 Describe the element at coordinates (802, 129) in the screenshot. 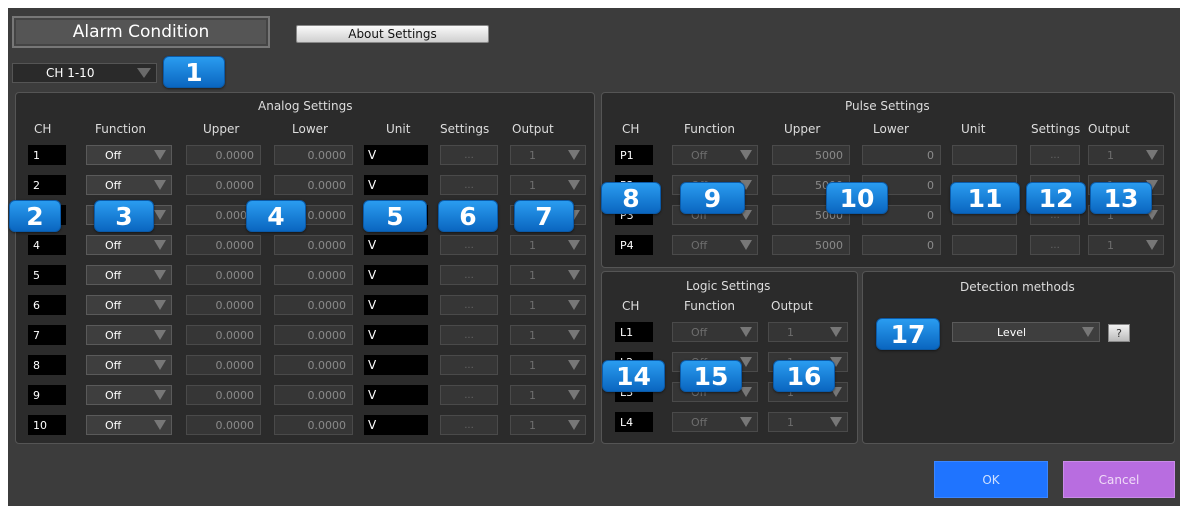

I see `pulse-header-upper: Upper` at that location.